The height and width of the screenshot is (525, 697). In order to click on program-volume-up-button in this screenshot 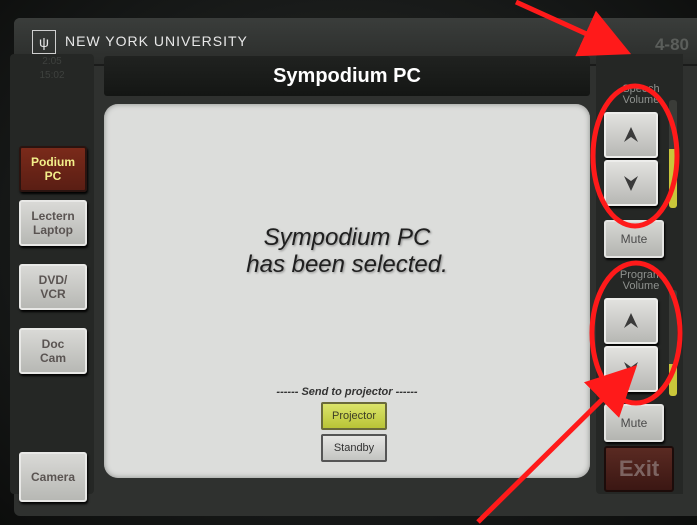, I will do `click(631, 321)`.